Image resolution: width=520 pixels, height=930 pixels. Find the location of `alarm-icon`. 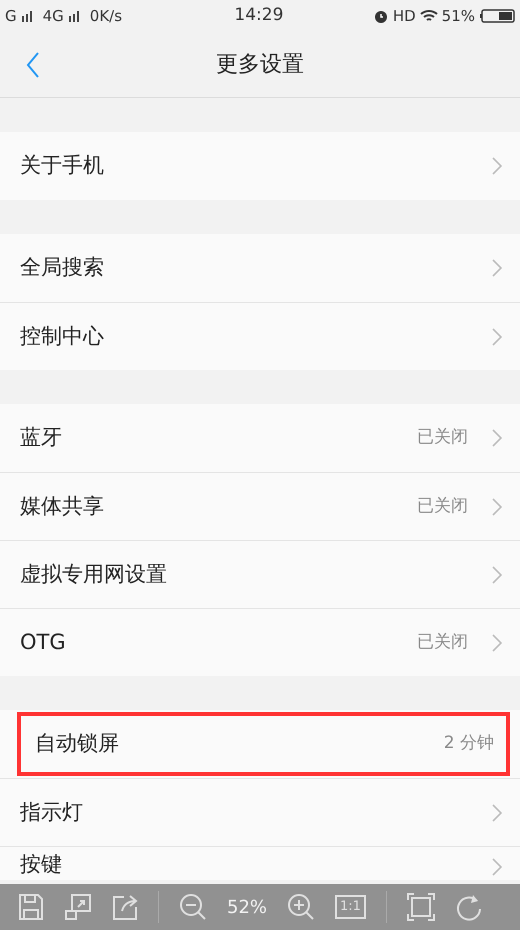

alarm-icon is located at coordinates (380, 16).